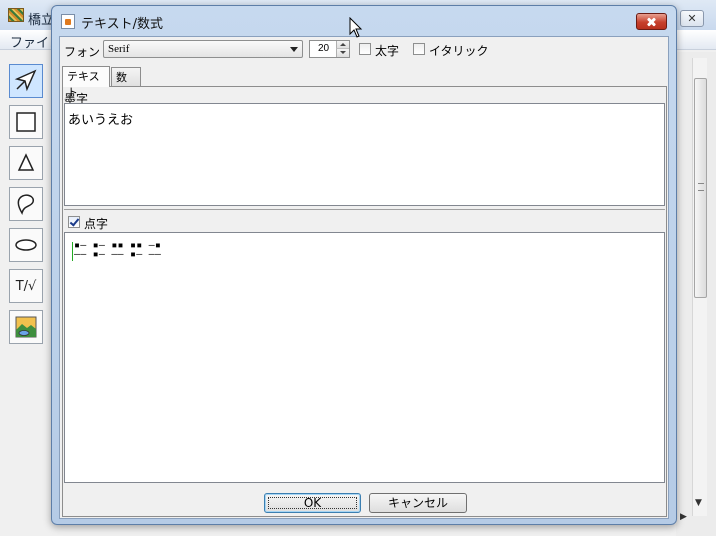 The width and height of the screenshot is (716, 536). I want to click on spin-up-icon, so click(342, 45).